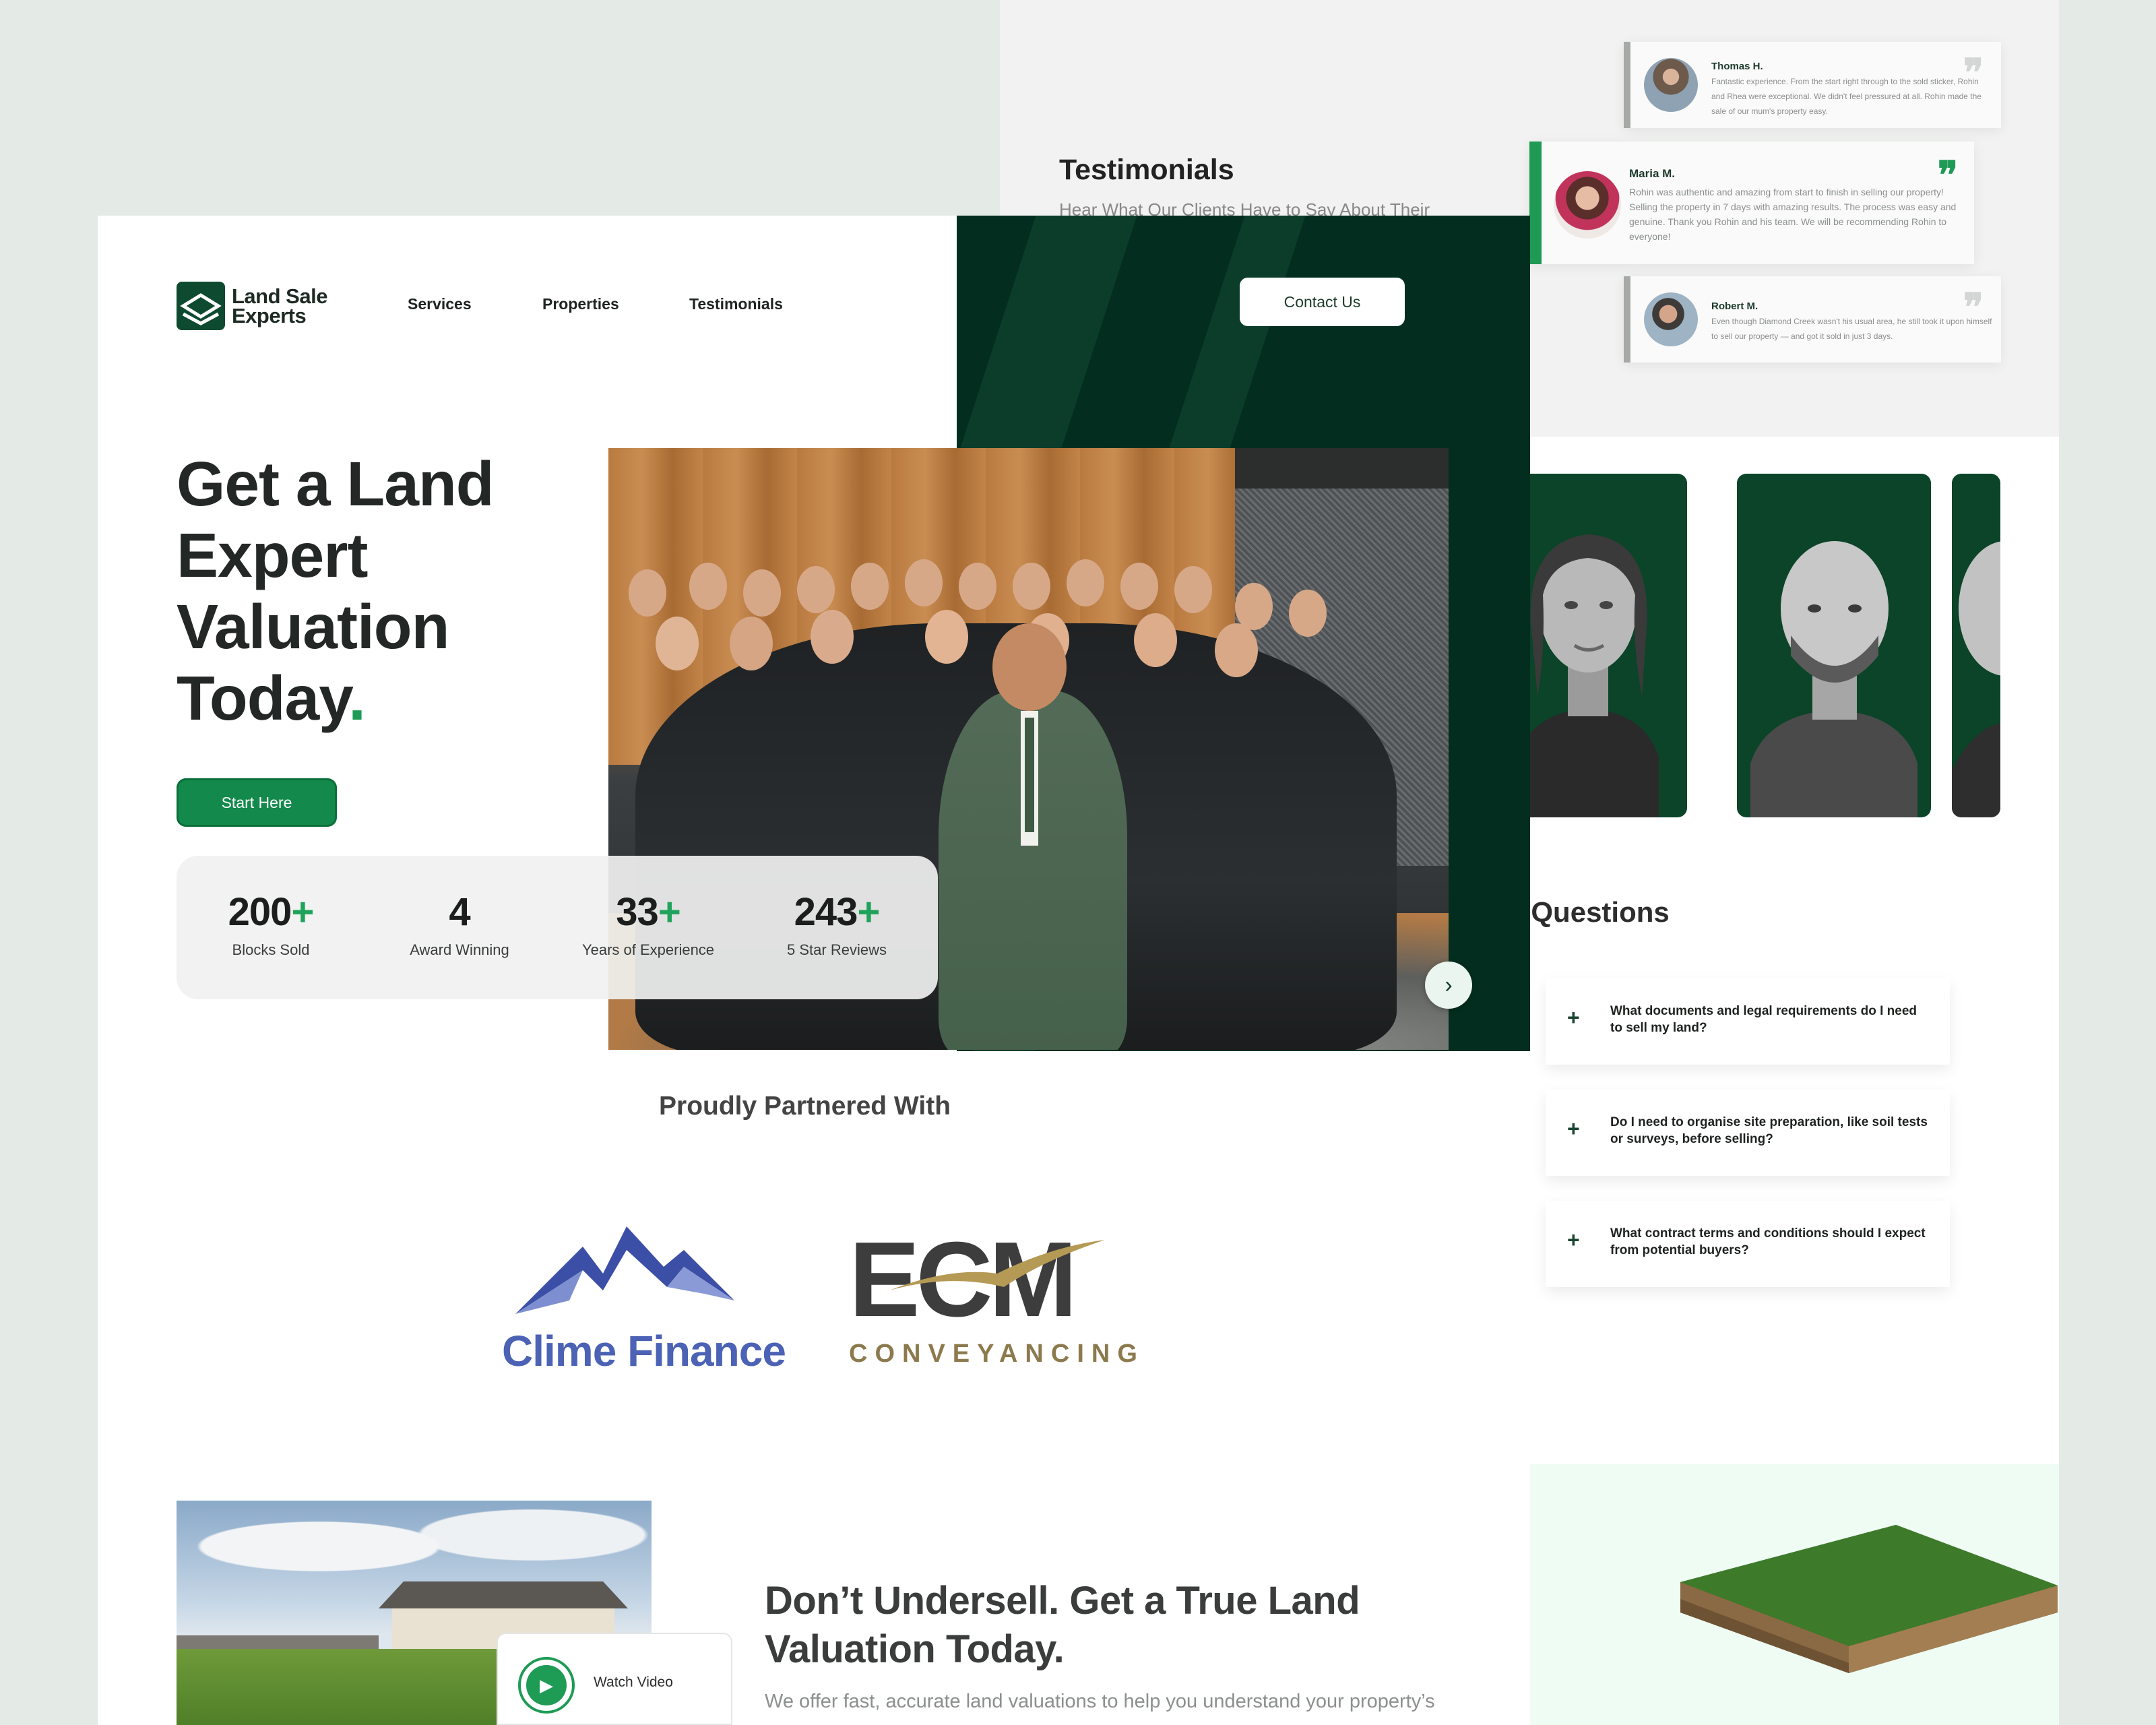 Image resolution: width=2156 pixels, height=1725 pixels. What do you see at coordinates (459, 949) in the screenshot?
I see `stat-label: Award Winning` at bounding box center [459, 949].